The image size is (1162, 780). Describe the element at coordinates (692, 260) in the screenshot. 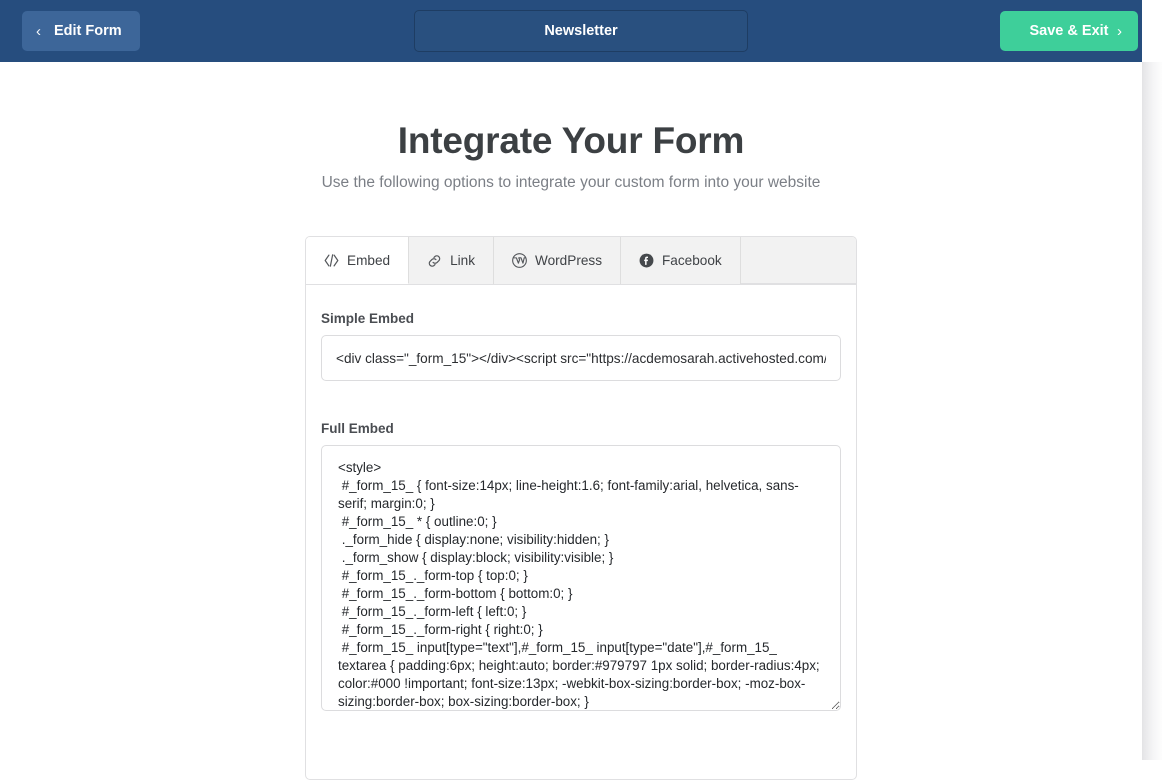

I see `tab-facebook-label: Facebook` at that location.